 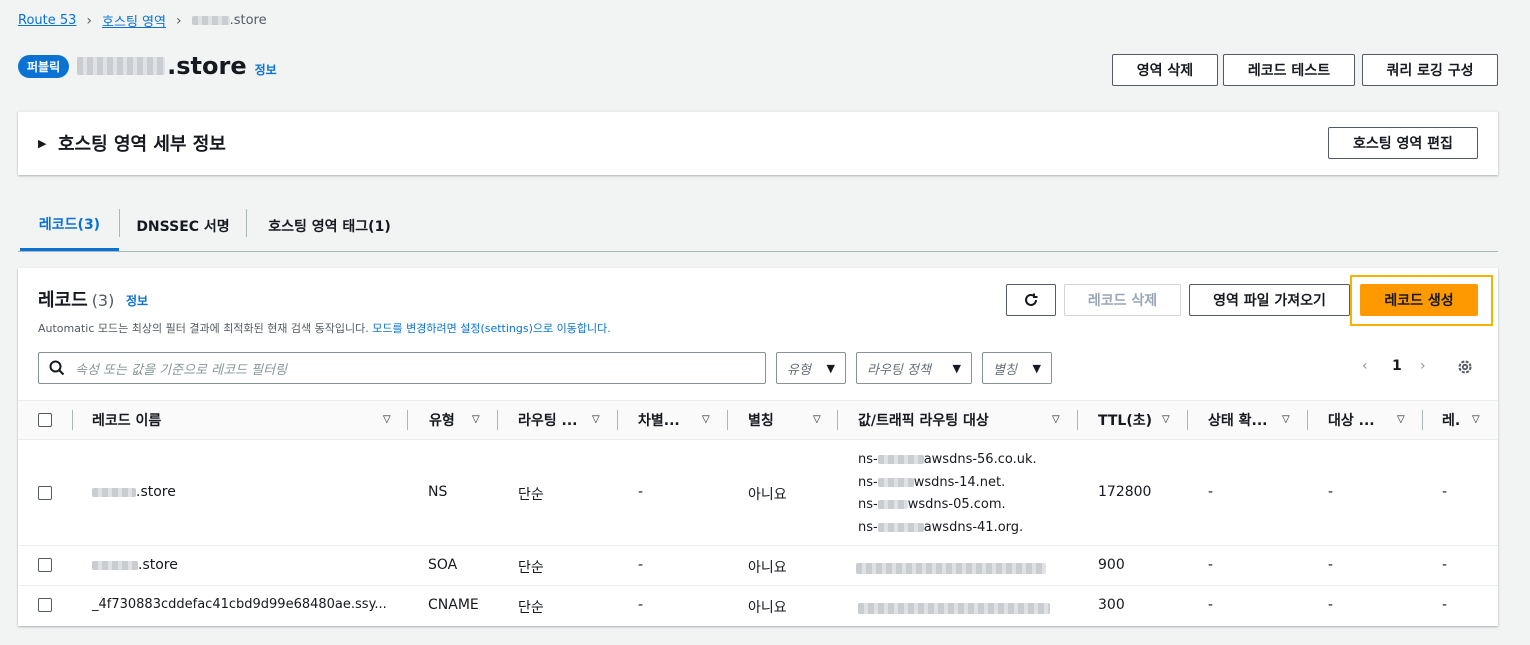 What do you see at coordinates (1165, 70) in the screenshot?
I see `delete-zone-button: 영역 삭제` at bounding box center [1165, 70].